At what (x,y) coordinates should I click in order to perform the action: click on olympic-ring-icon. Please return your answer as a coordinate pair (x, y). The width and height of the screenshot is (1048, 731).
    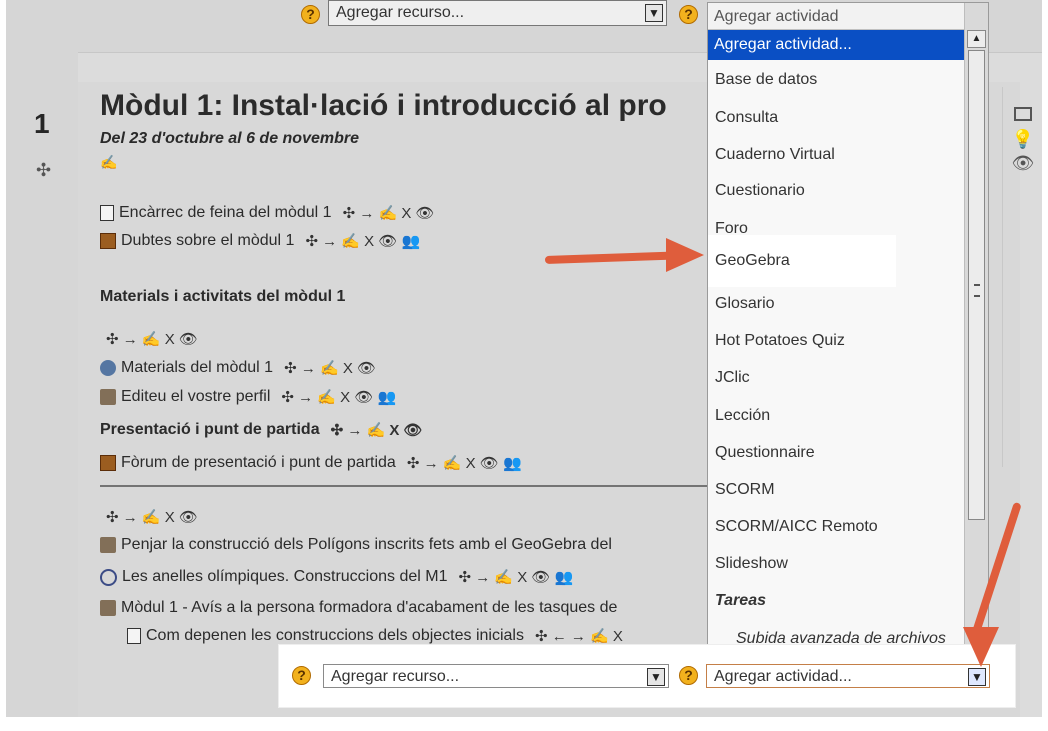
    Looking at the image, I should click on (108, 577).